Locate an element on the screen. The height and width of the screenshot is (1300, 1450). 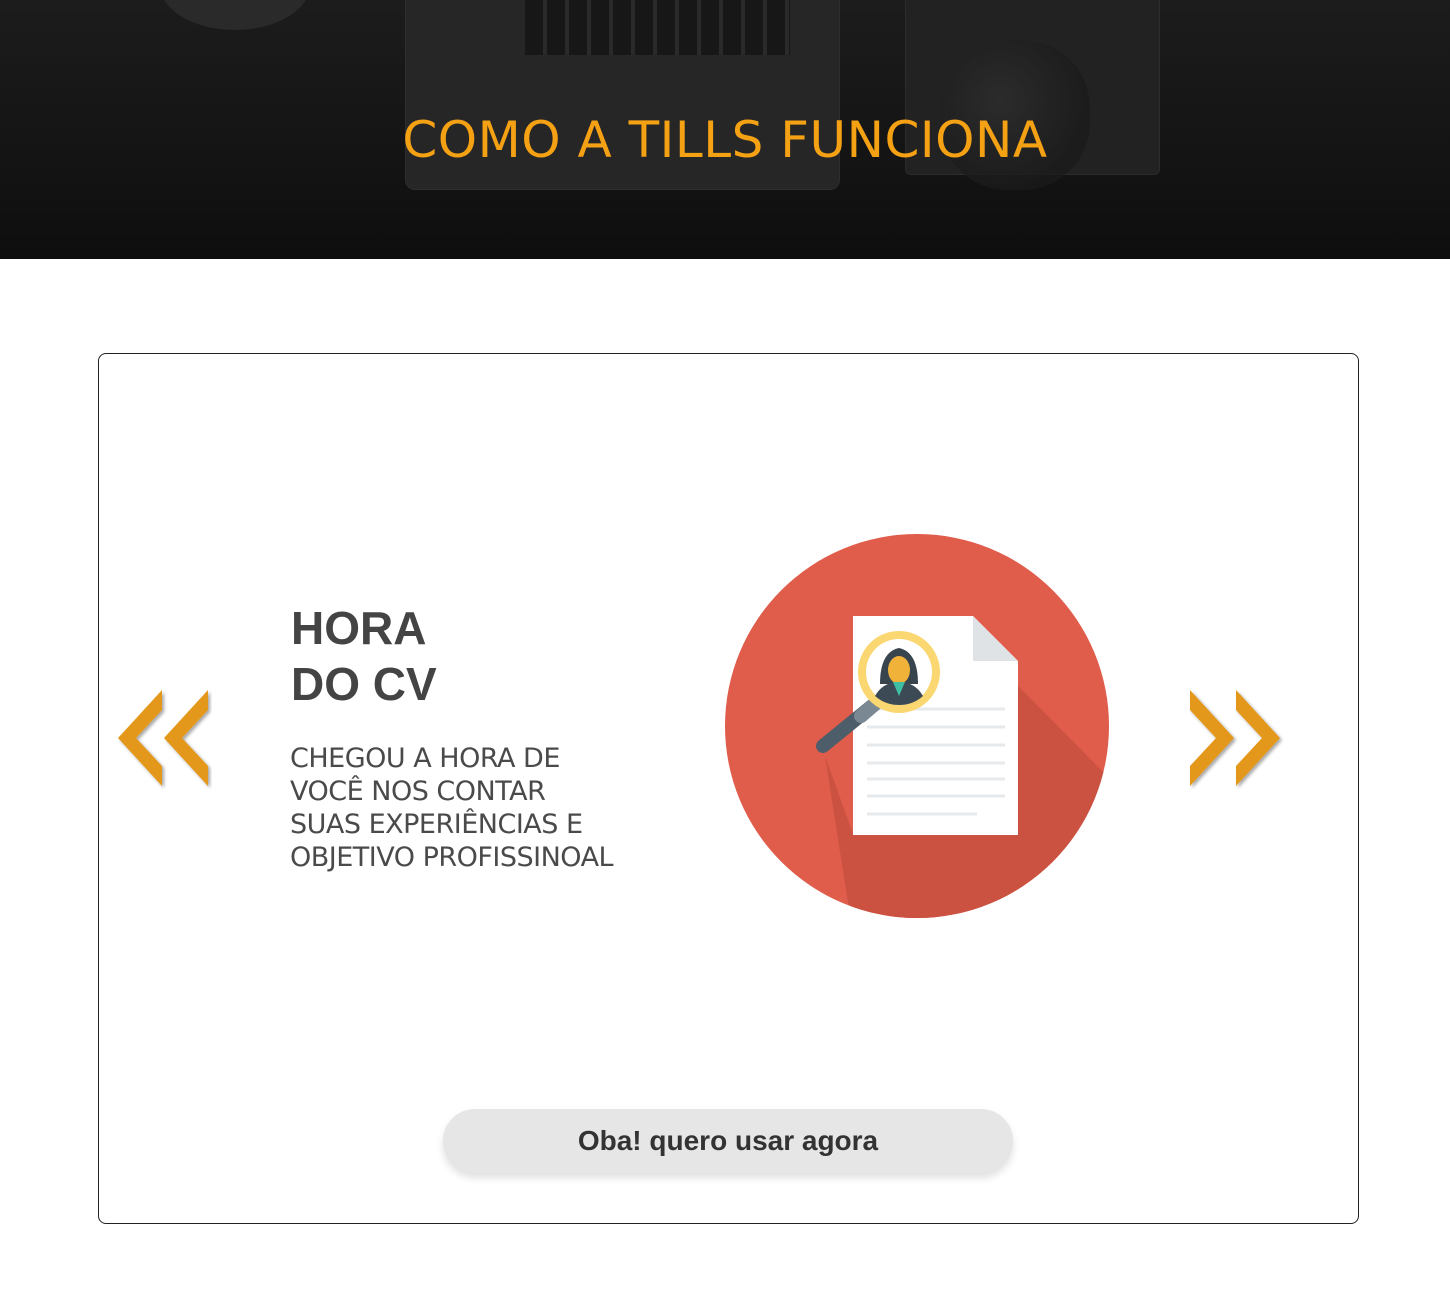
carousel-prev-button is located at coordinates (164, 740).